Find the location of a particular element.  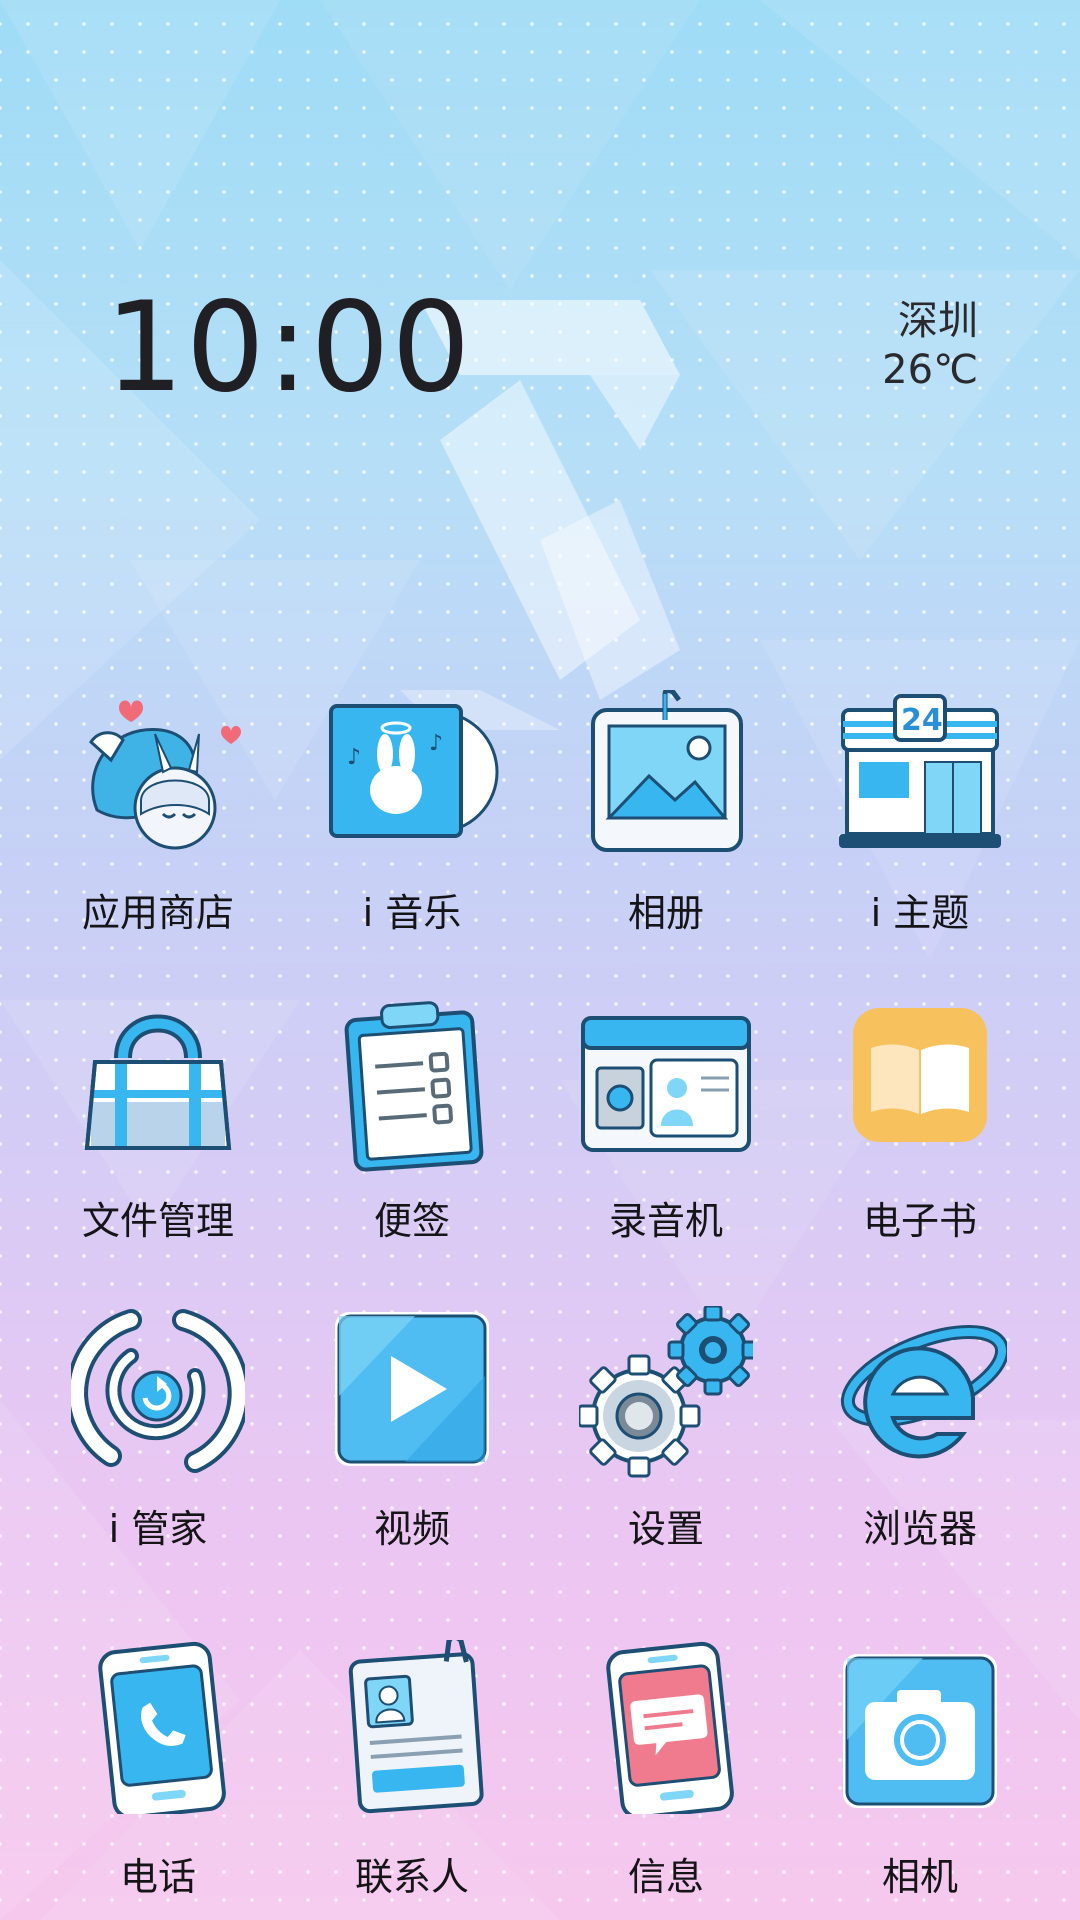

dock-camera: 相机 is located at coordinates (920, 1770).